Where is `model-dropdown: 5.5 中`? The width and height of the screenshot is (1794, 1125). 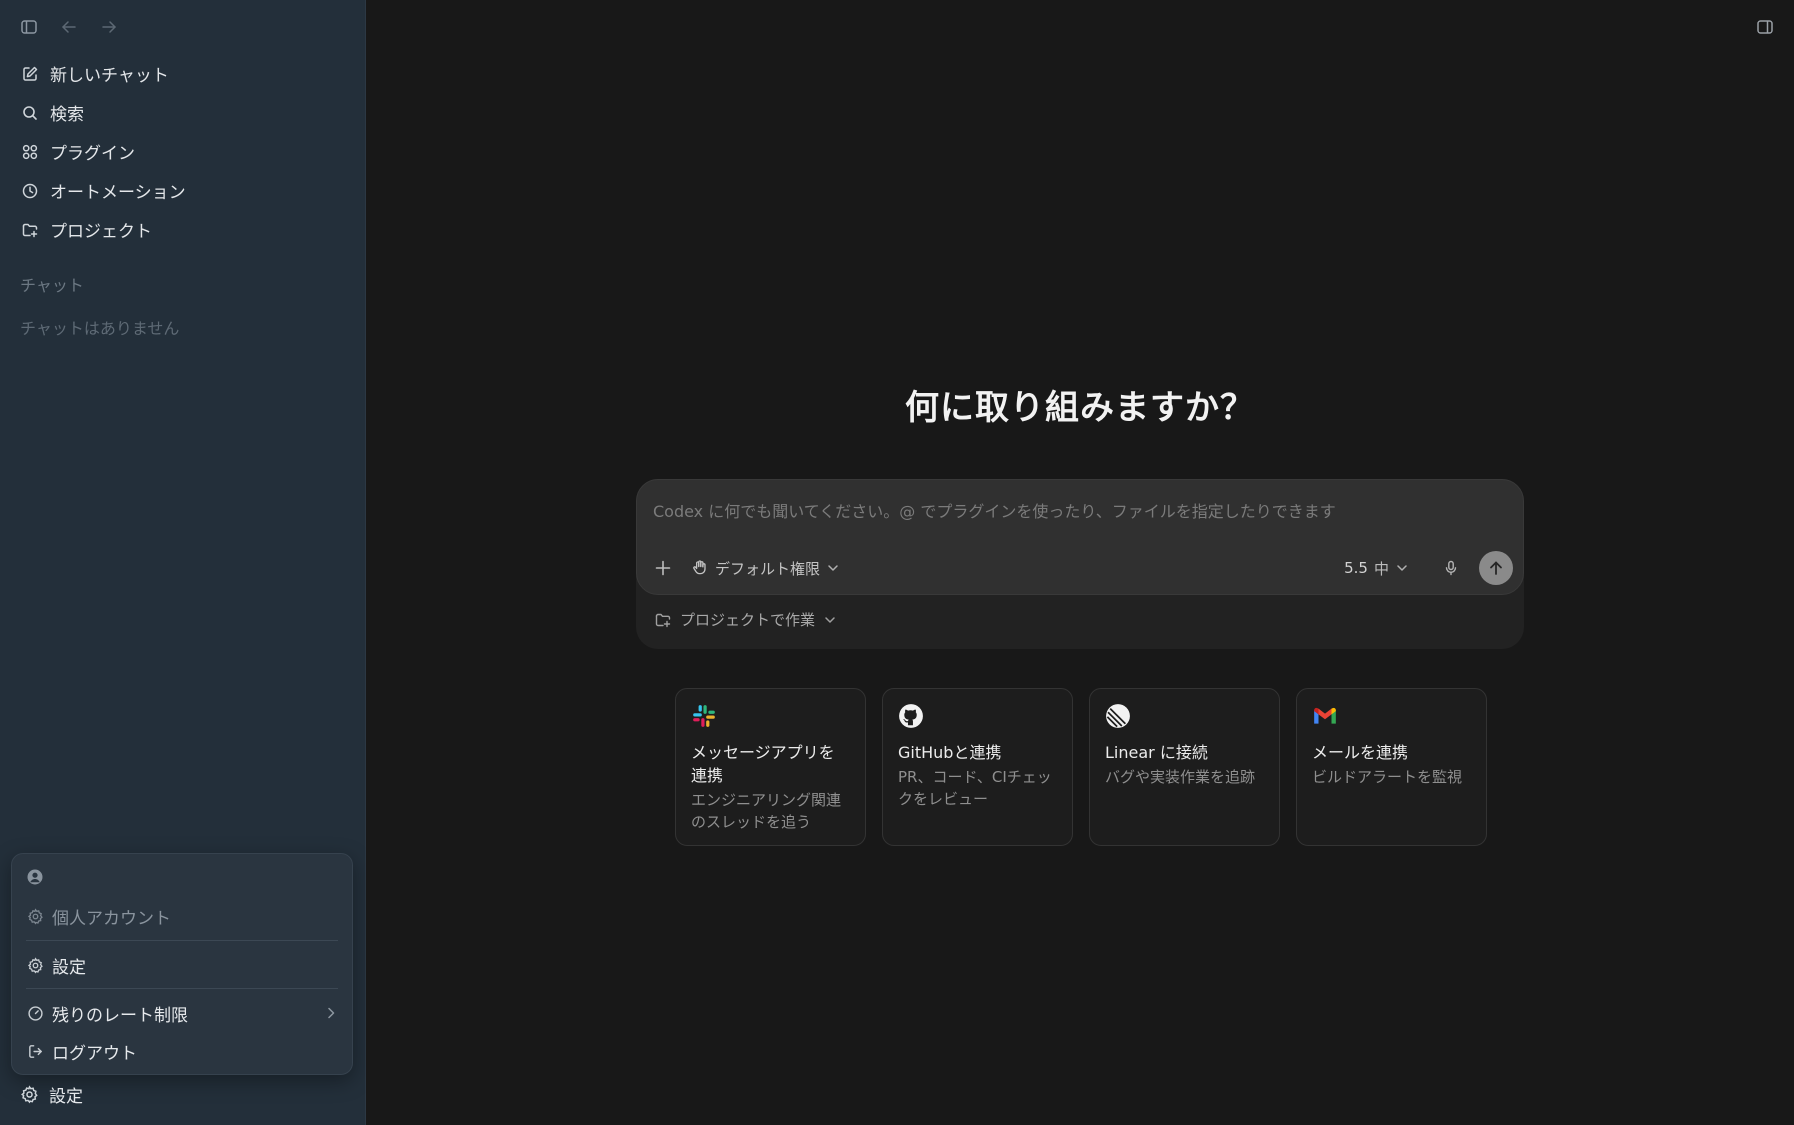
model-dropdown: 5.5 中 is located at coordinates (1376, 568).